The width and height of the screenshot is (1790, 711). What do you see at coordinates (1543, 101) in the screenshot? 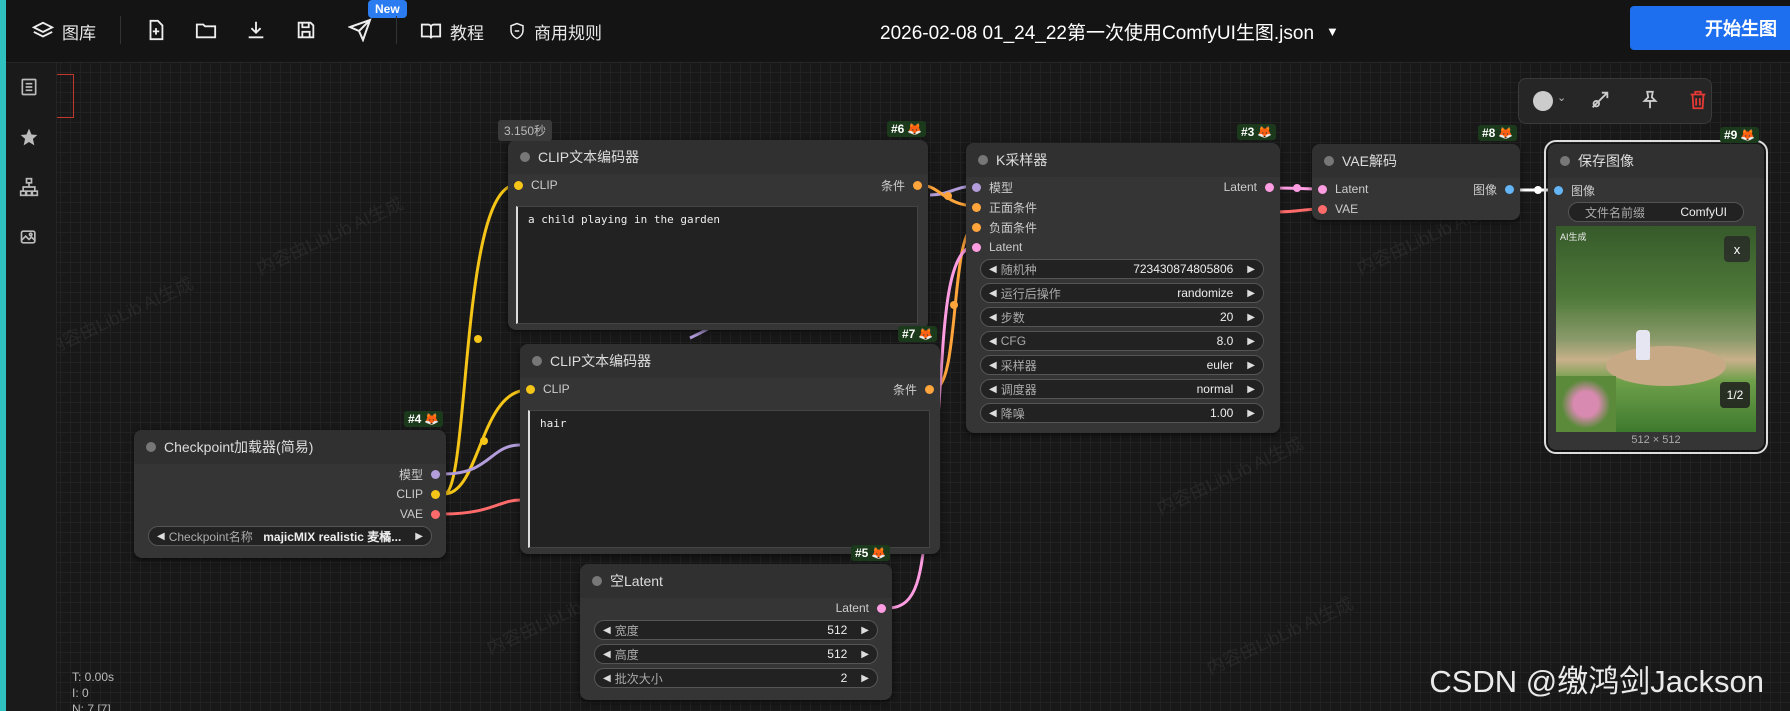
I see `color-picker-icon` at bounding box center [1543, 101].